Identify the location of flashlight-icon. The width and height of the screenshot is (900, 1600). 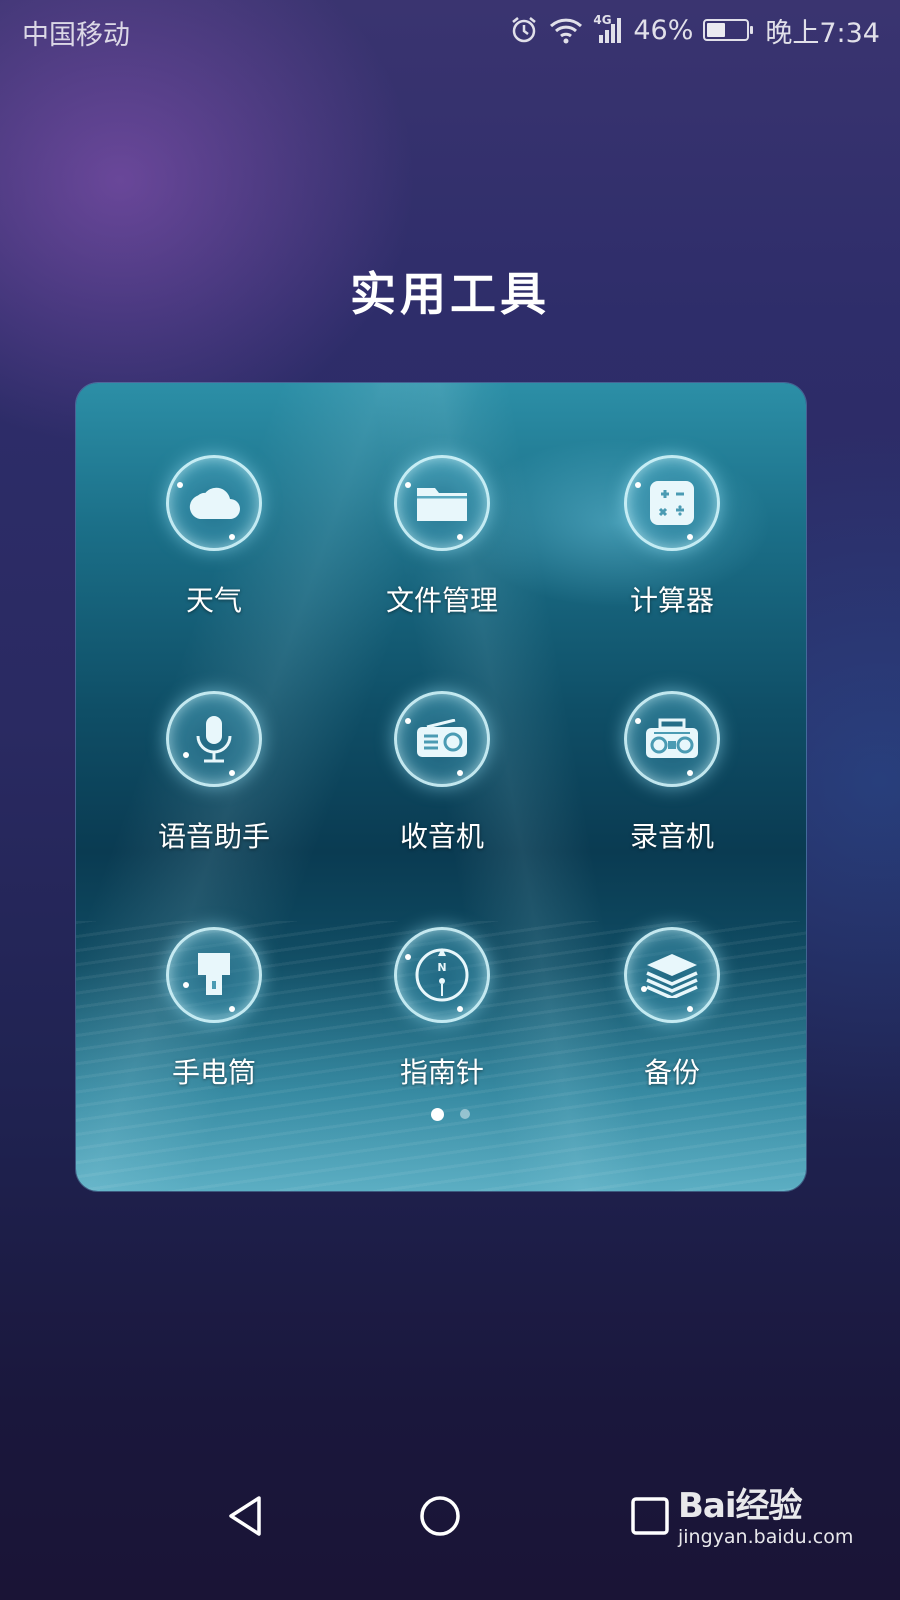
(214, 975).